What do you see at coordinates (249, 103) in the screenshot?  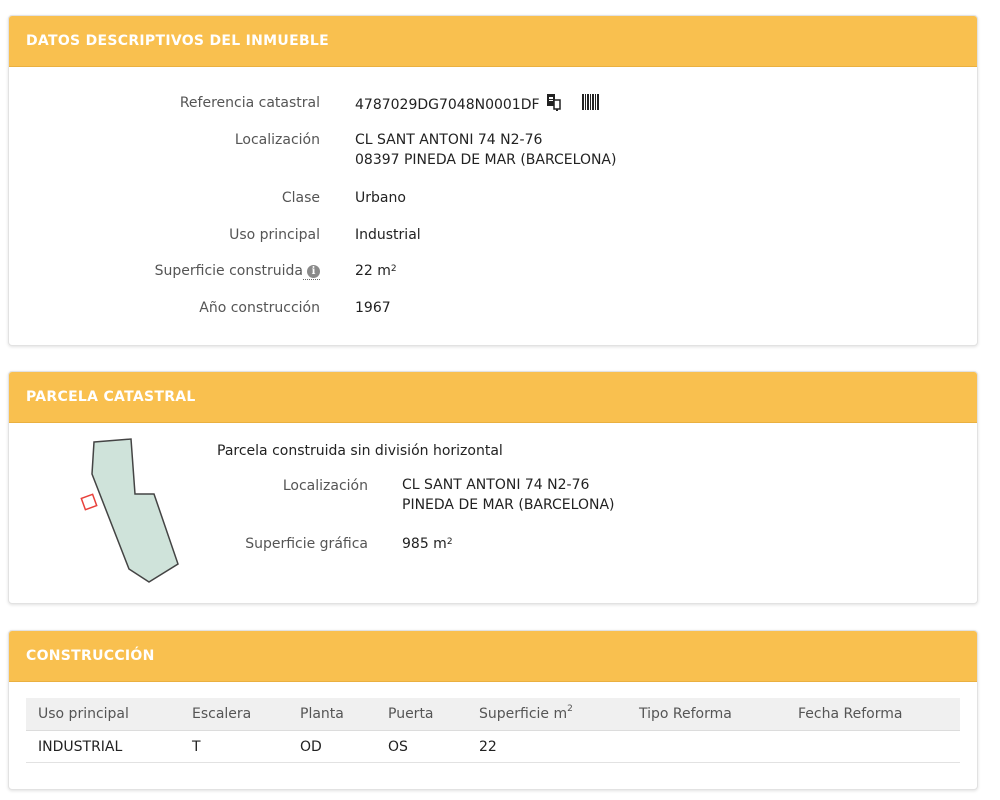 I see `ref-catastral-label: Referencia catastral` at bounding box center [249, 103].